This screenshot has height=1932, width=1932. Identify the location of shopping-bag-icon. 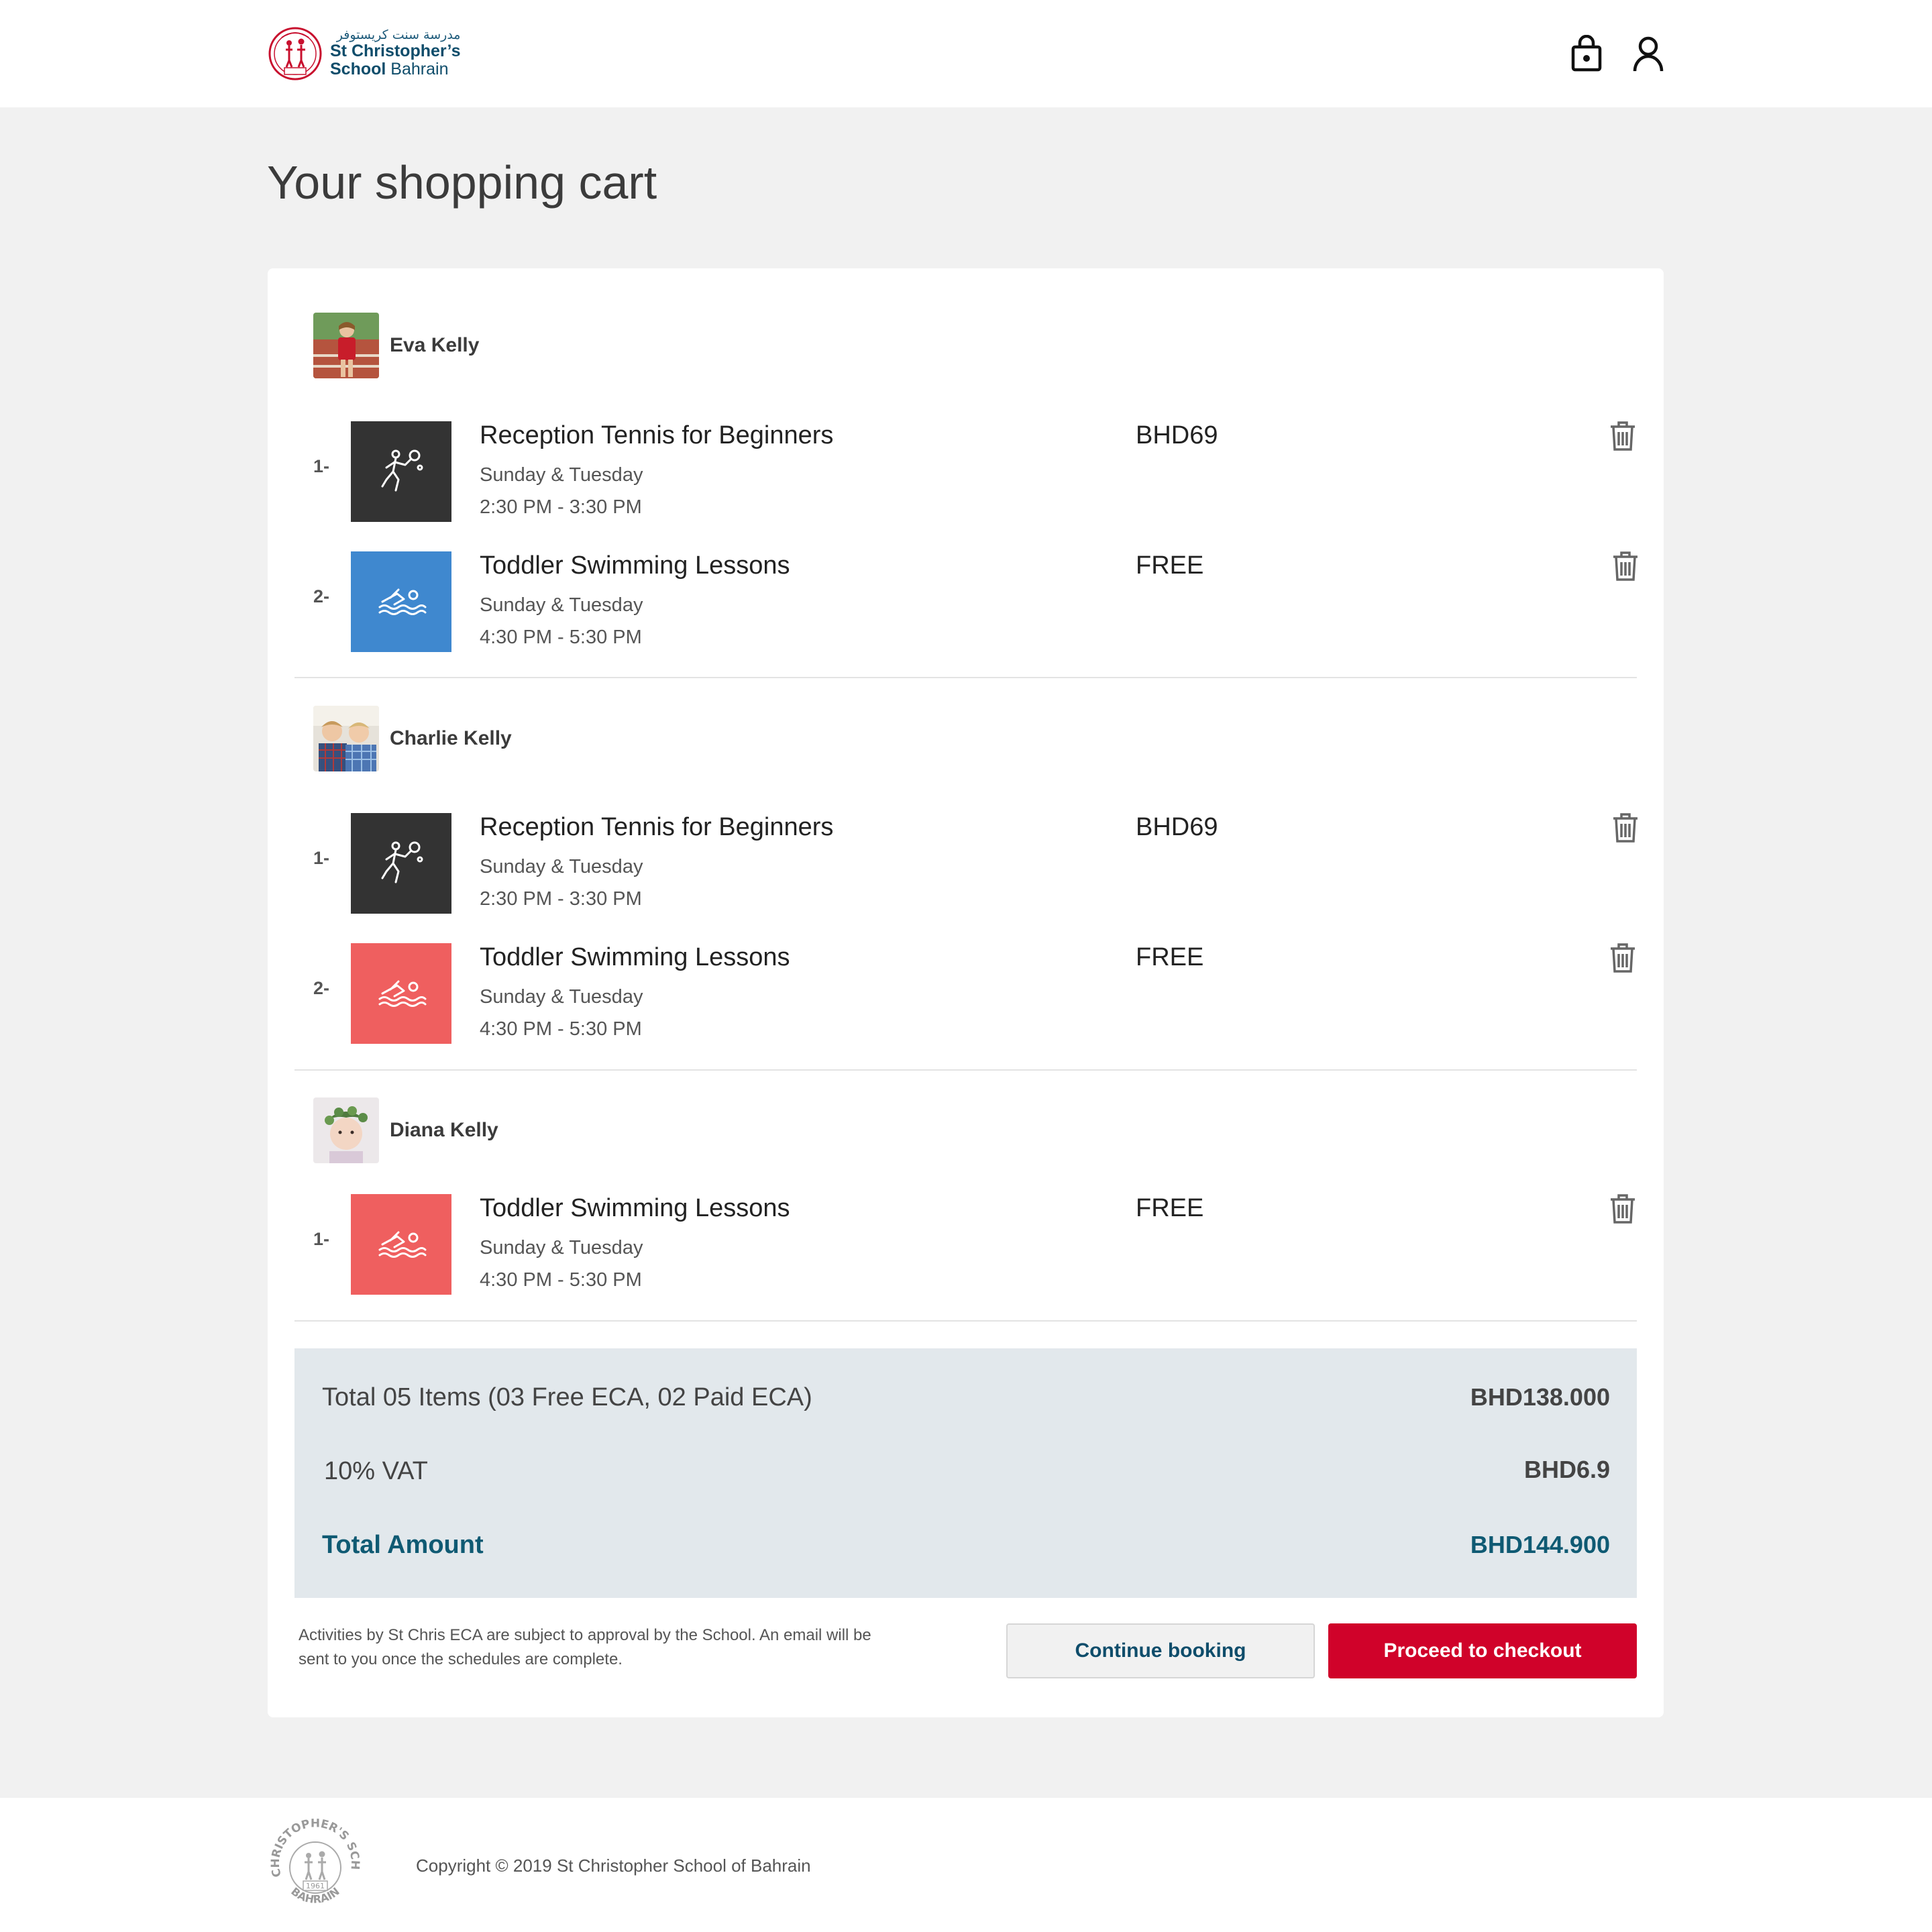
(1586, 53).